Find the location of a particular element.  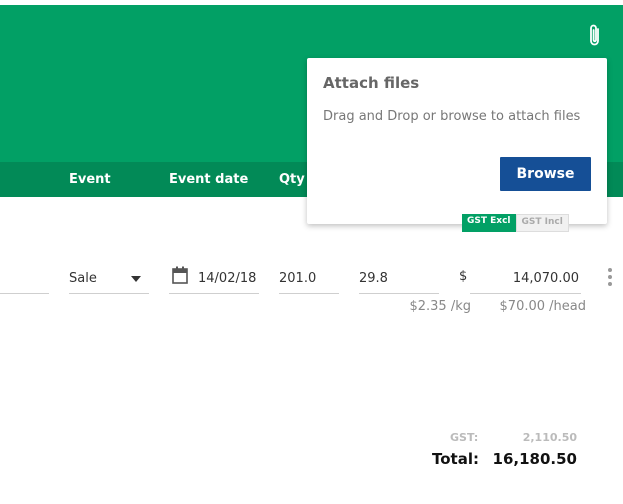

event-select: Sale is located at coordinates (83, 278).